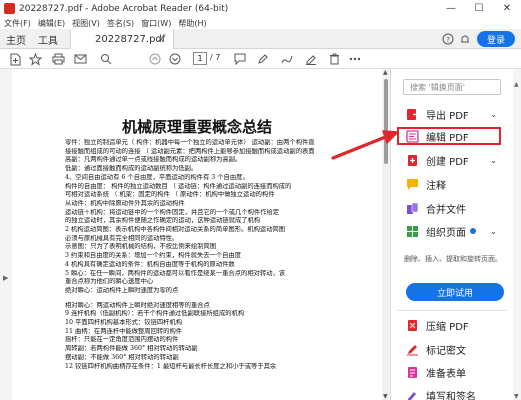 This screenshot has width=521, height=400. Describe the element at coordinates (386, 121) in the screenshot. I see `scrollbar-thumb` at that location.